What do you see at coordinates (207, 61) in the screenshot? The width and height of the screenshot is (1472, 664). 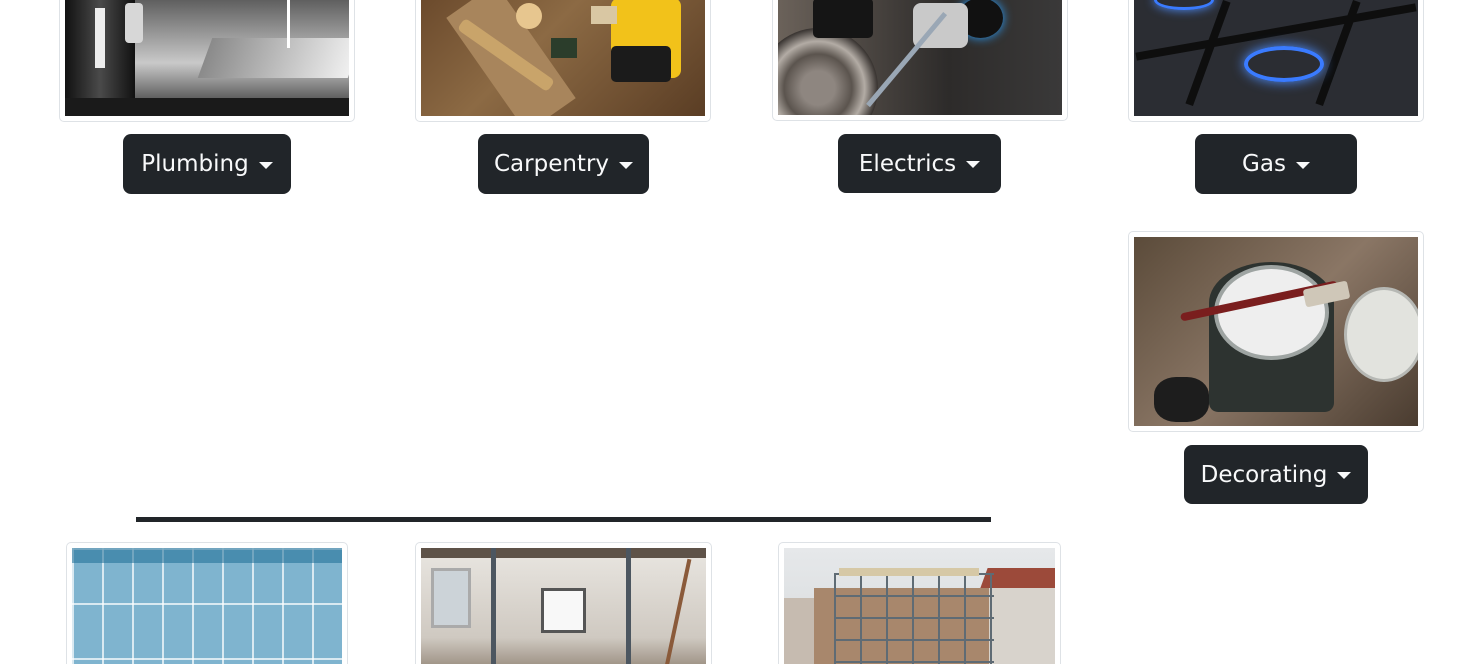 I see `plumbing-image` at bounding box center [207, 61].